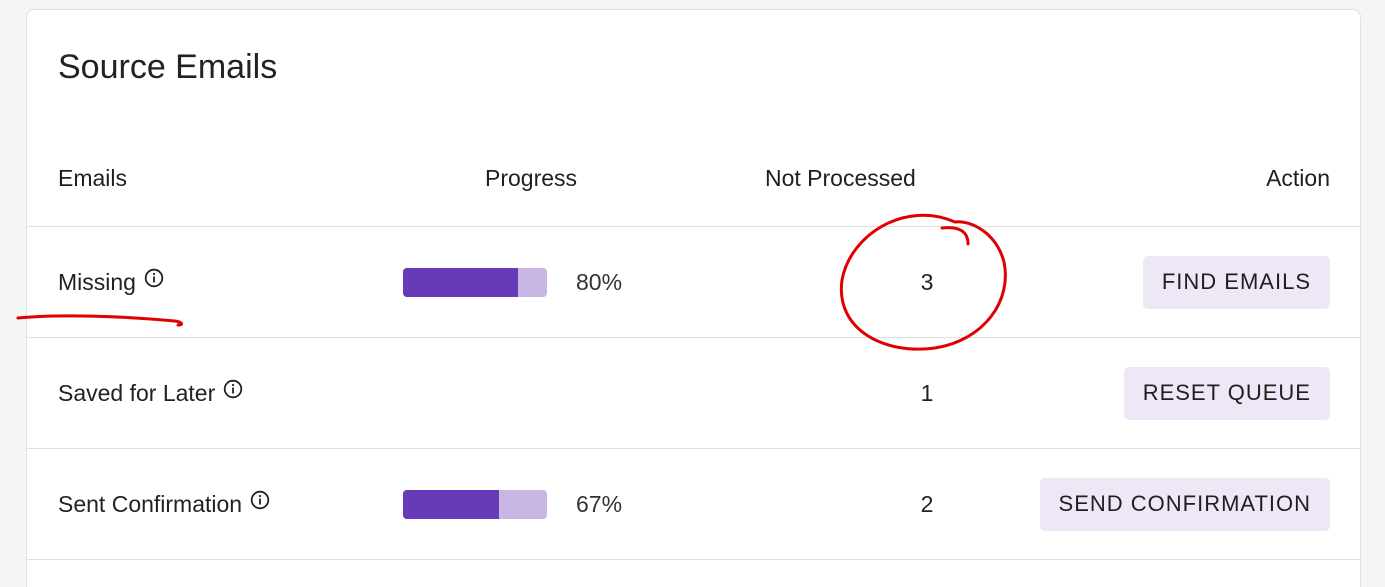 The width and height of the screenshot is (1385, 587). What do you see at coordinates (168, 67) in the screenshot?
I see `card-title: Source Emails` at bounding box center [168, 67].